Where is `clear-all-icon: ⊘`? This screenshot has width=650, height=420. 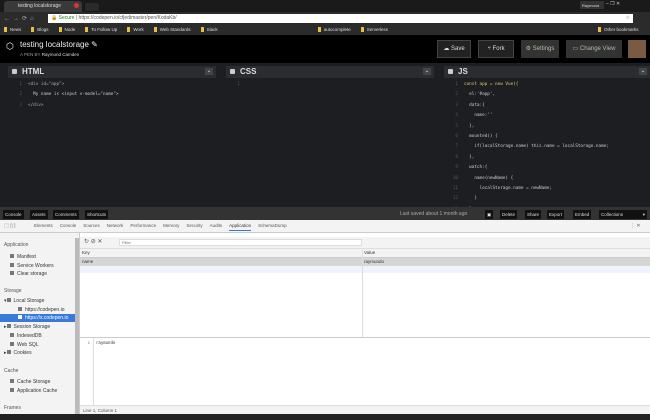
clear-all-icon: ⊘ is located at coordinates (93, 242).